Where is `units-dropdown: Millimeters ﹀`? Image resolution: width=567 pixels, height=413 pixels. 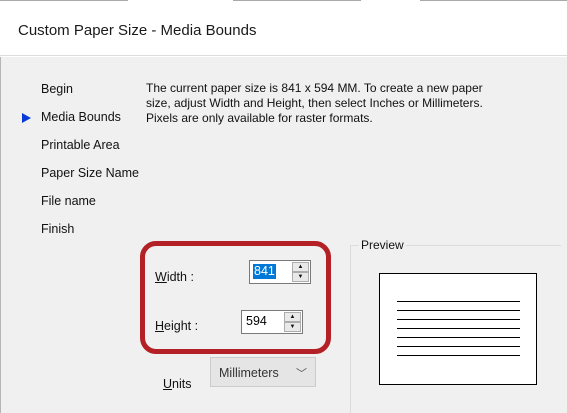
units-dropdown: Millimeters ﹀ is located at coordinates (263, 372).